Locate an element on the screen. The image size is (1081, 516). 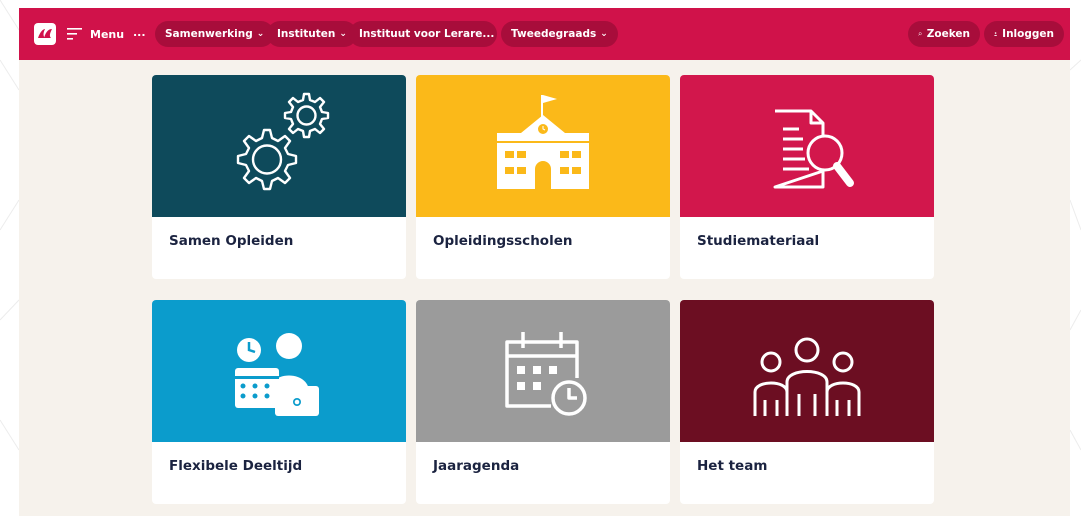
tile-label: Samen Opleiden is located at coordinates (231, 241).